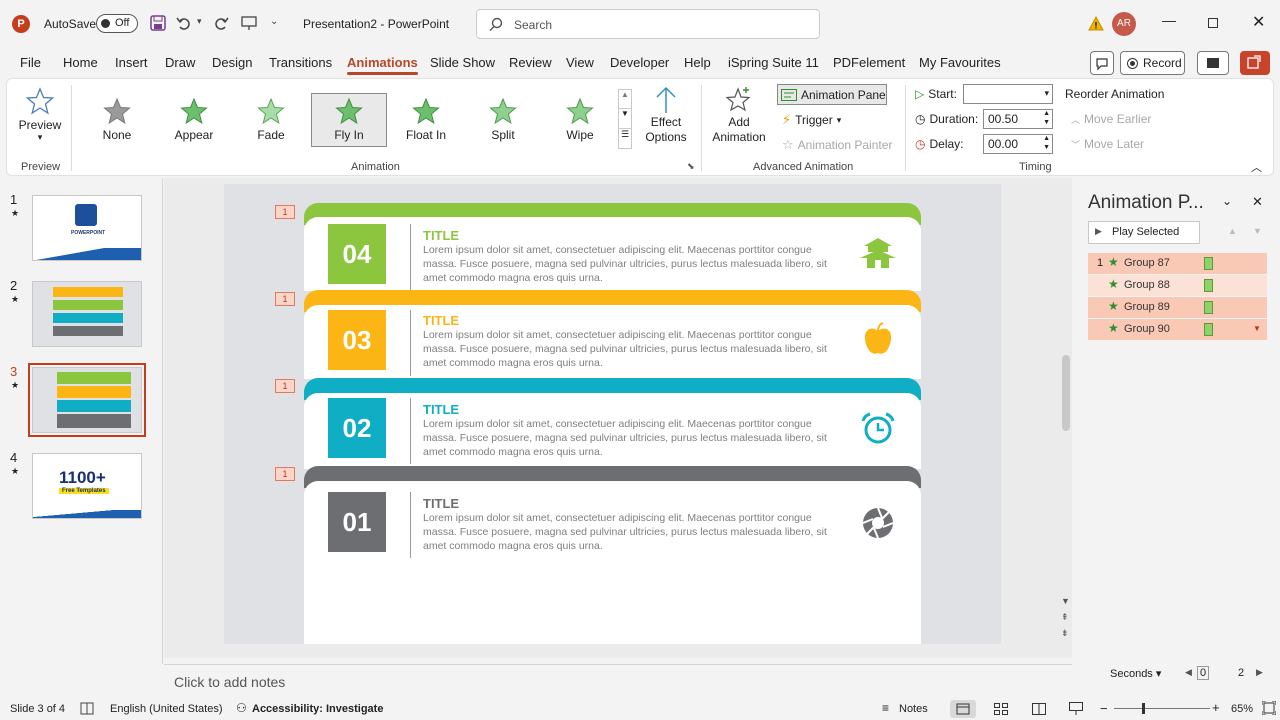  What do you see at coordinates (1066, 393) in the screenshot?
I see `slide-scrollbar` at bounding box center [1066, 393].